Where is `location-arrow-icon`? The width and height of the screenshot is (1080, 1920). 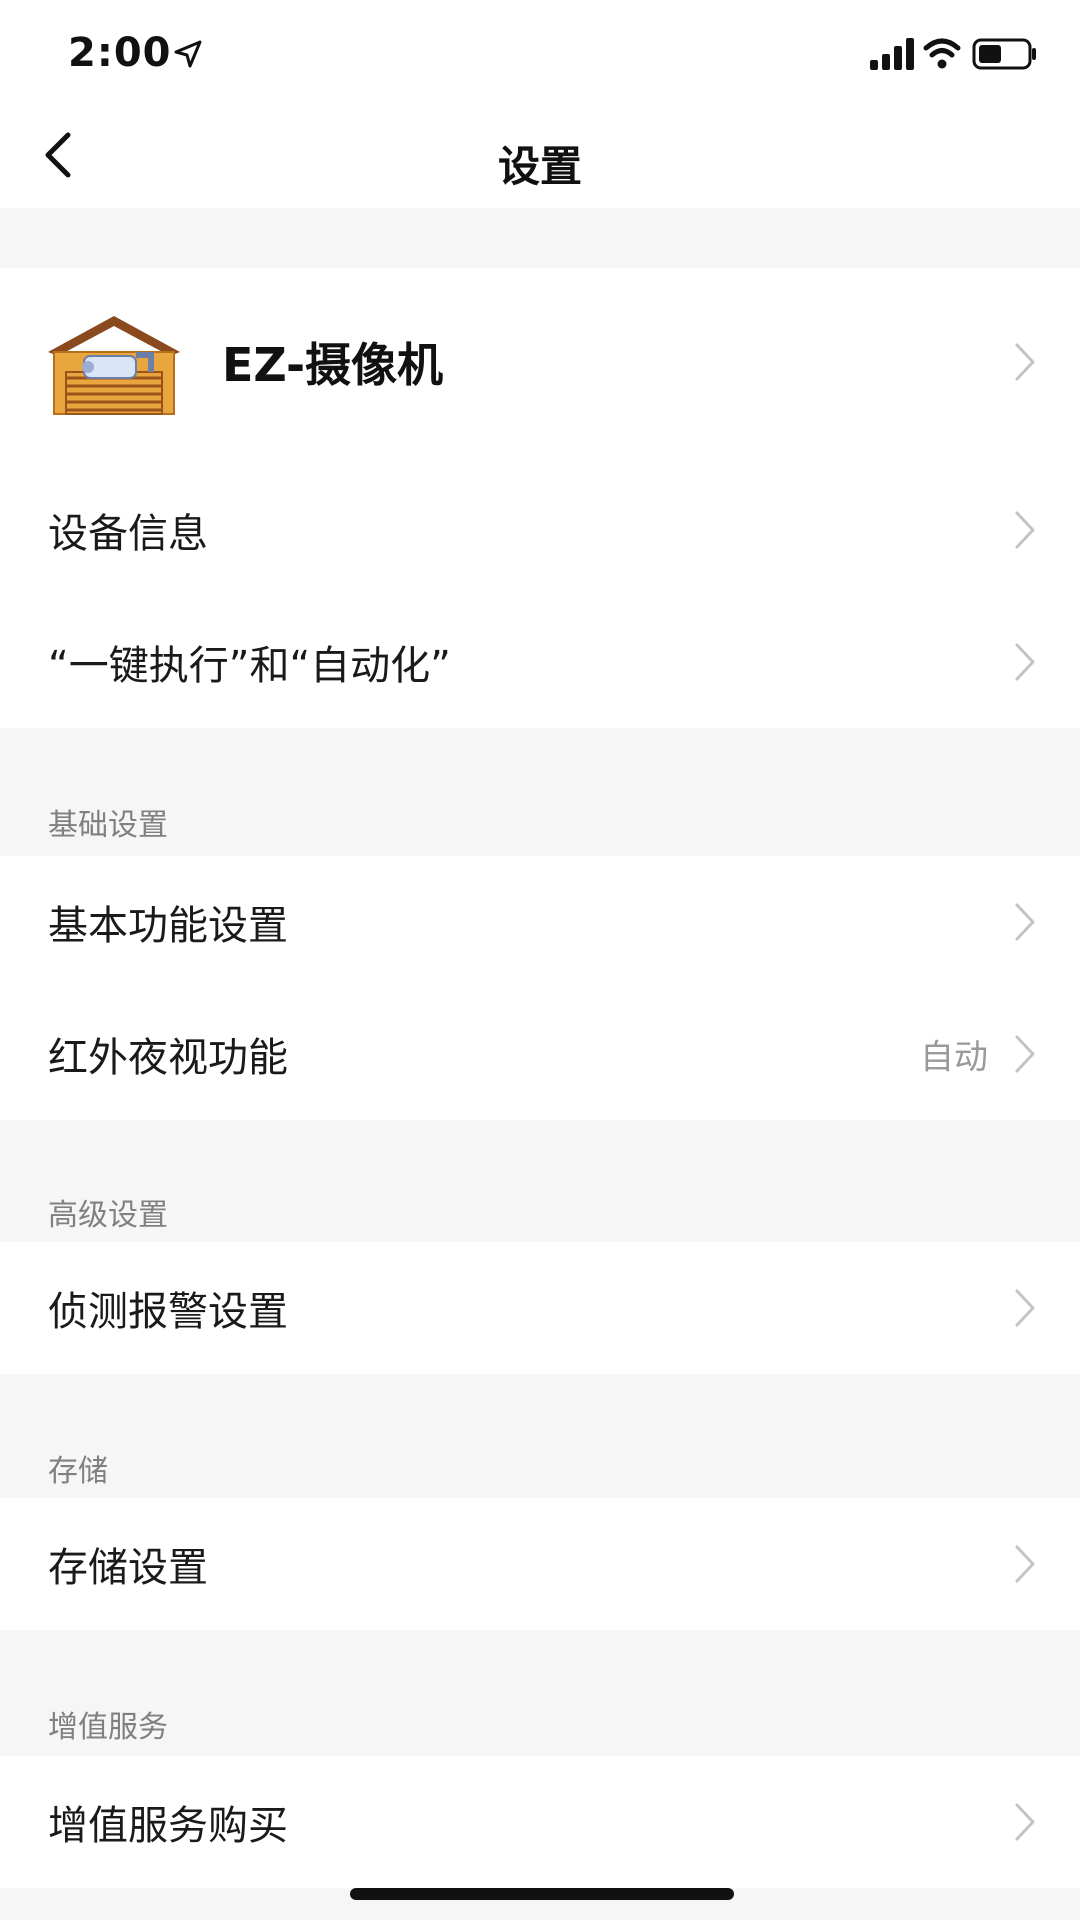
location-arrow-icon is located at coordinates (188, 54).